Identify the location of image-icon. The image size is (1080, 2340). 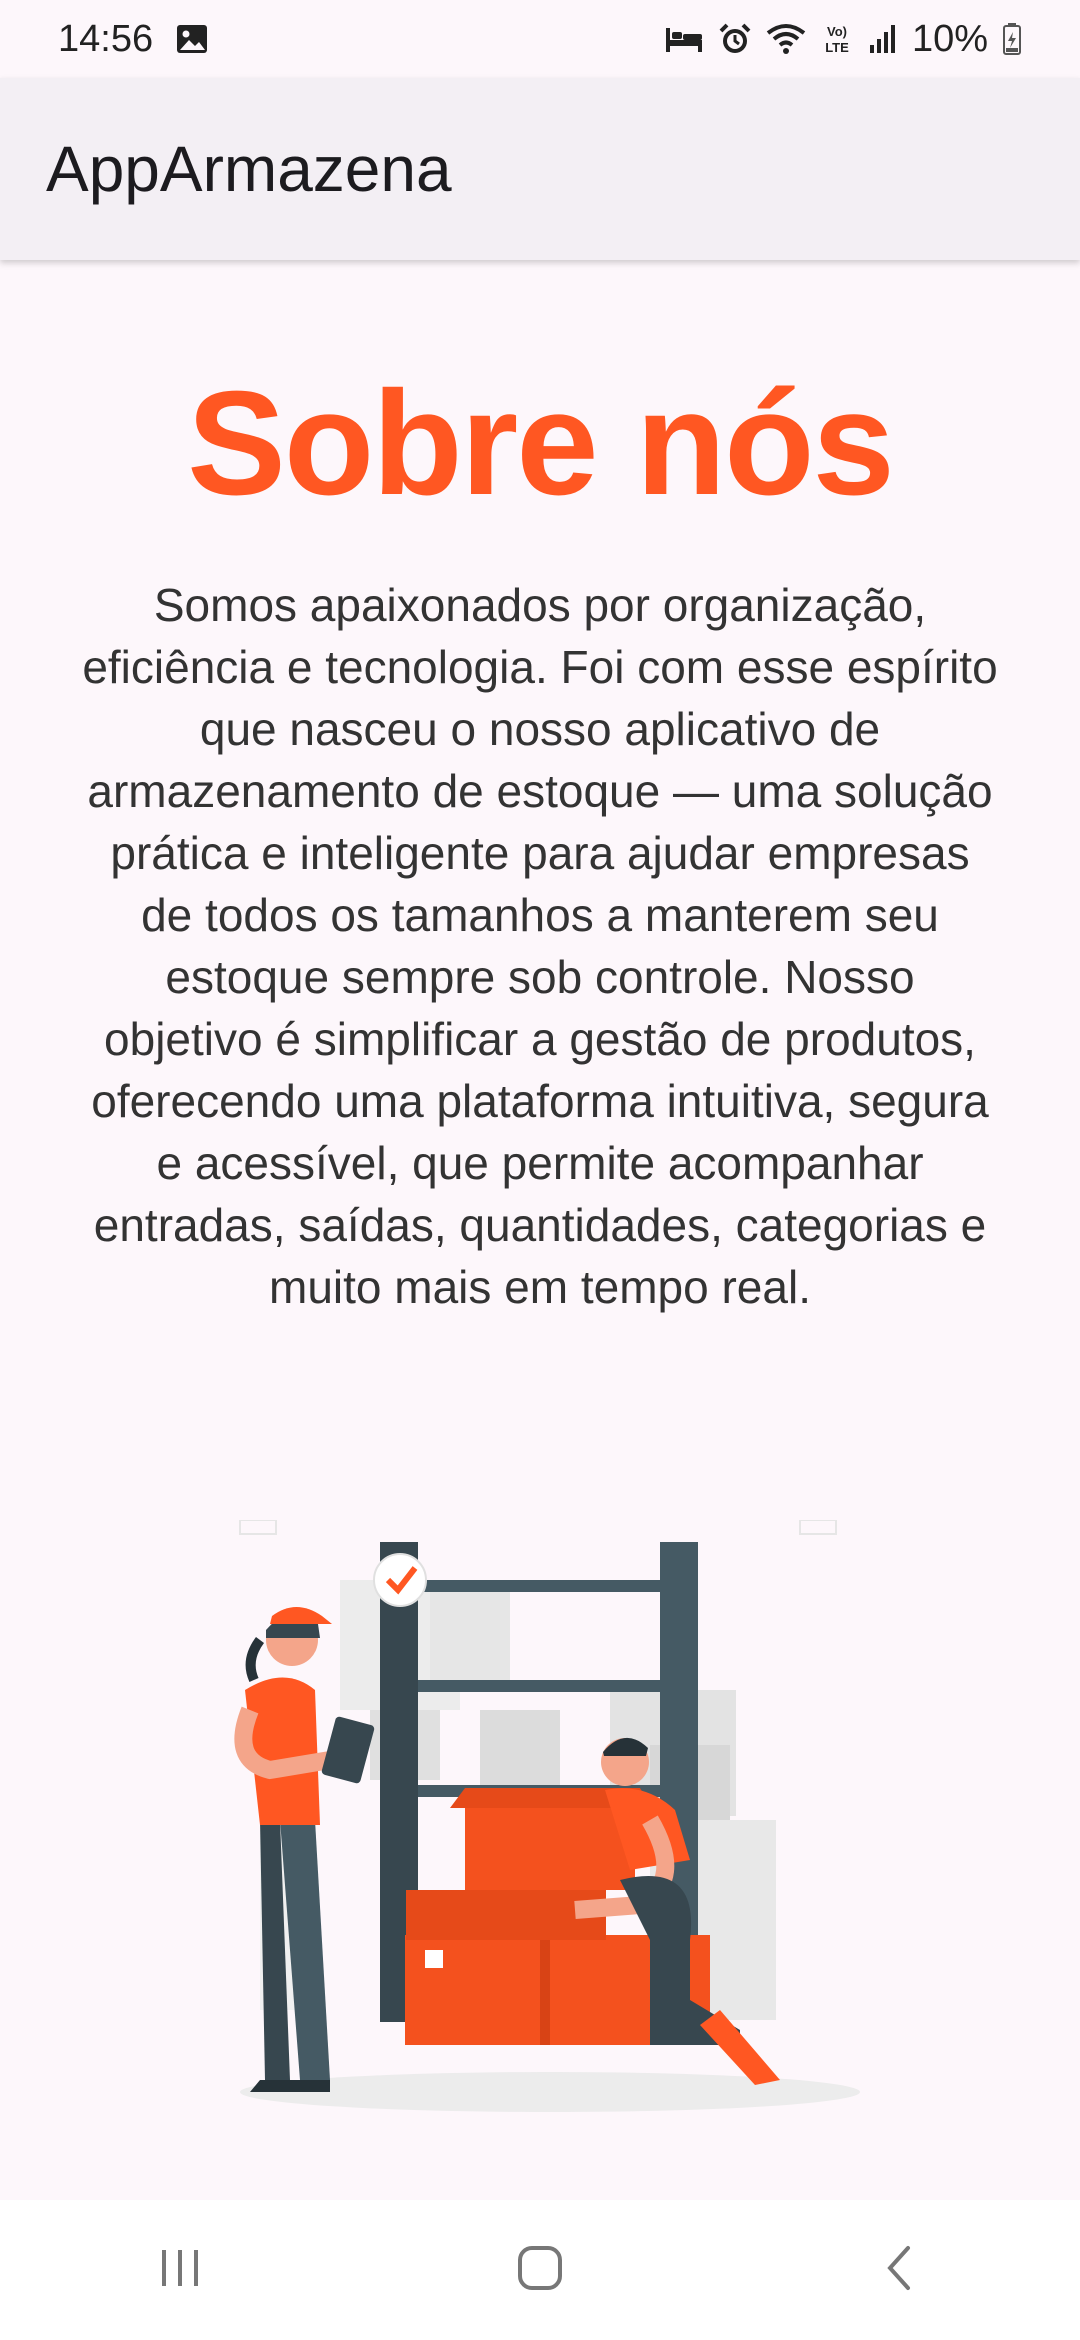
(192, 39).